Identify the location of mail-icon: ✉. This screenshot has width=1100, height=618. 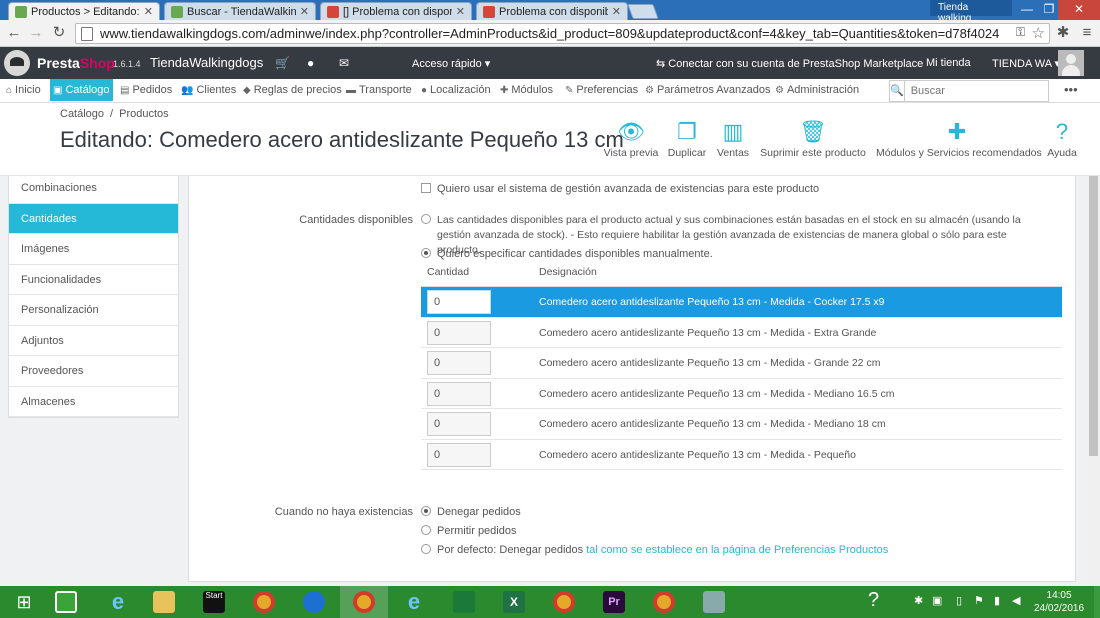
(344, 63).